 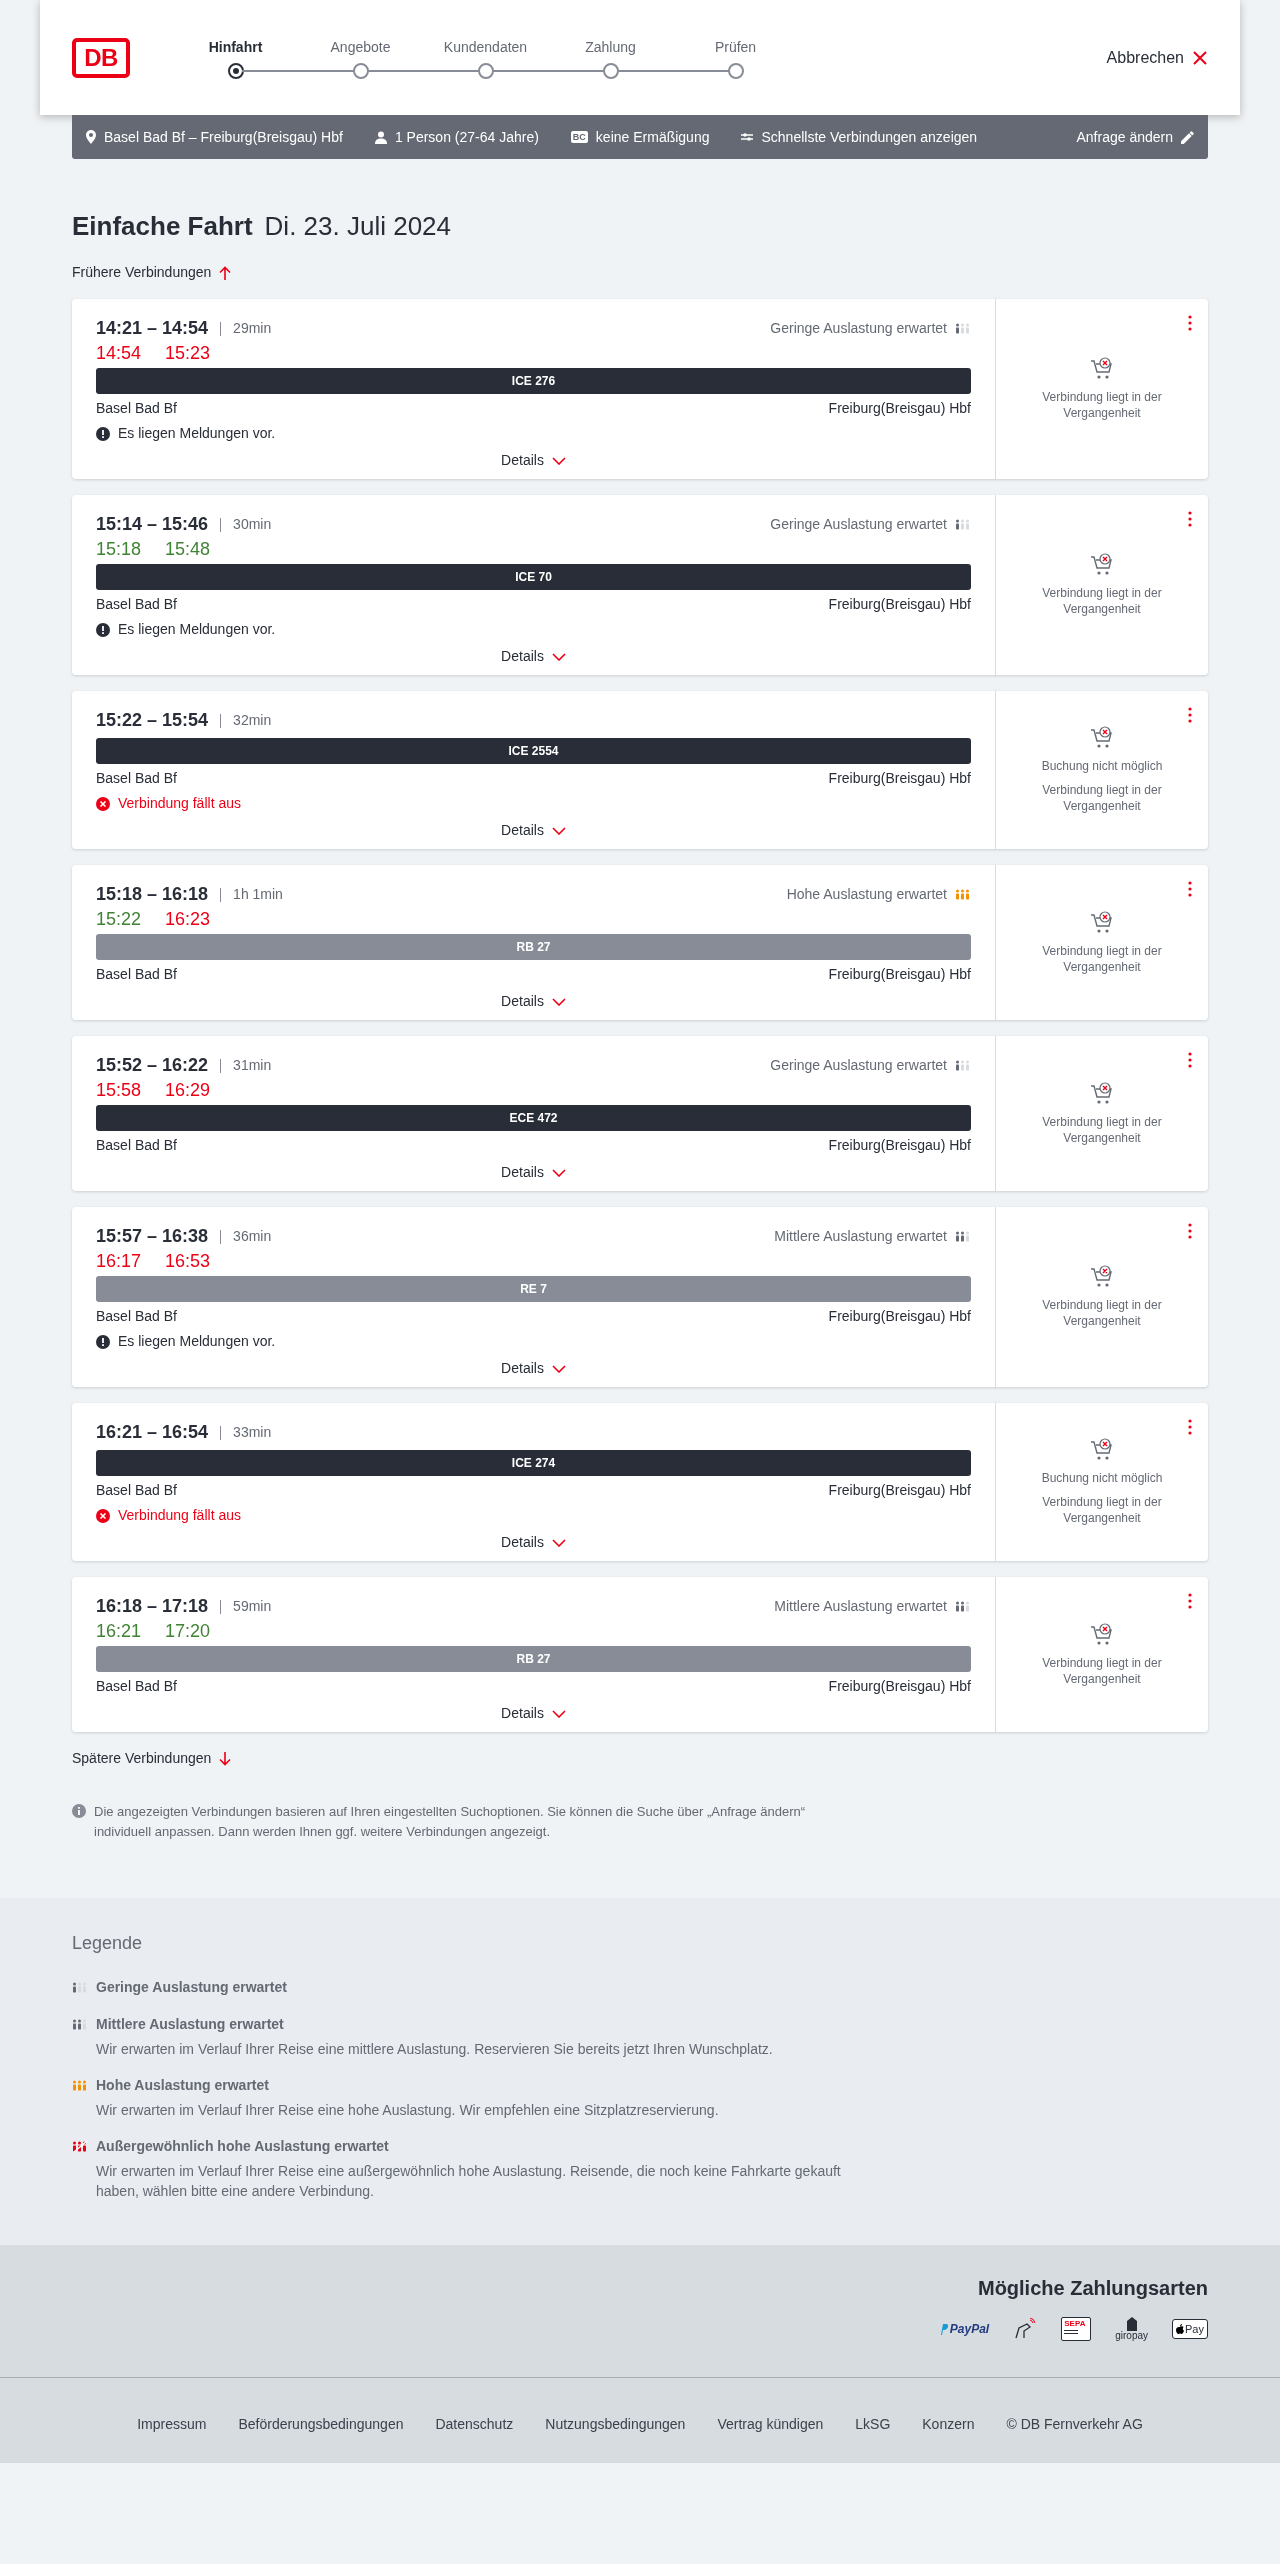 I want to click on departure-arrival-time: 16:18 – 17:18, so click(x=152, y=1606).